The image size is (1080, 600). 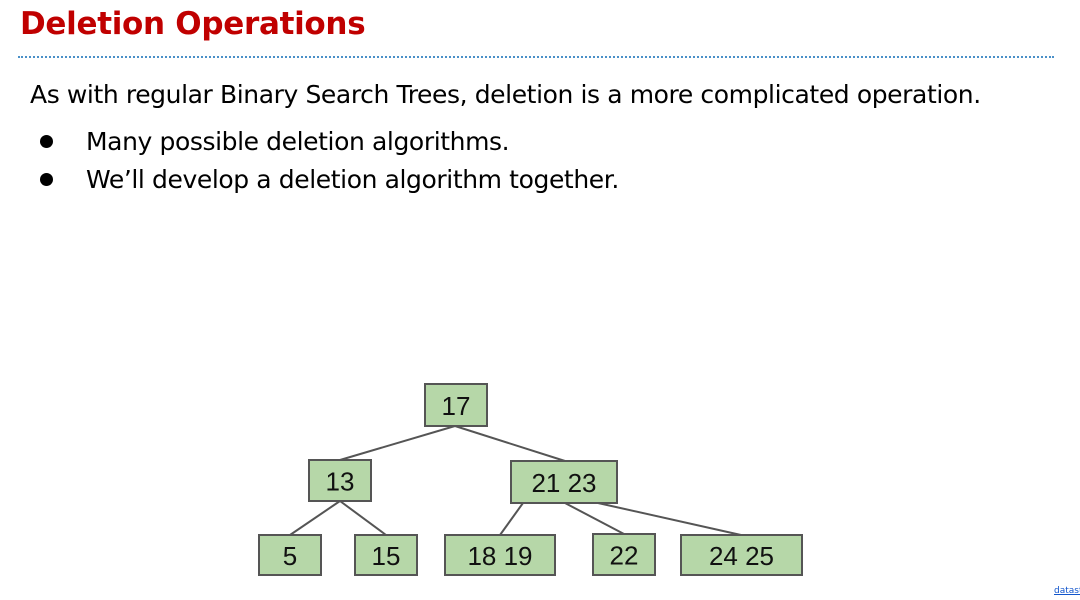 I want to click on tree-node-22: 22, so click(x=624, y=554).